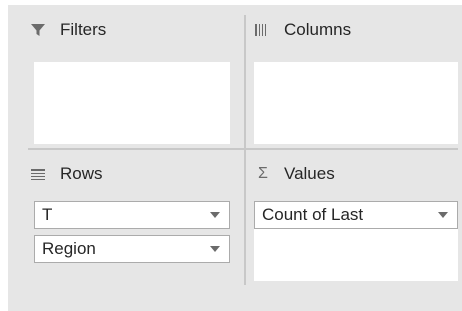 This screenshot has width=462, height=311. I want to click on values-drop-zone: Count of Last, so click(356, 241).